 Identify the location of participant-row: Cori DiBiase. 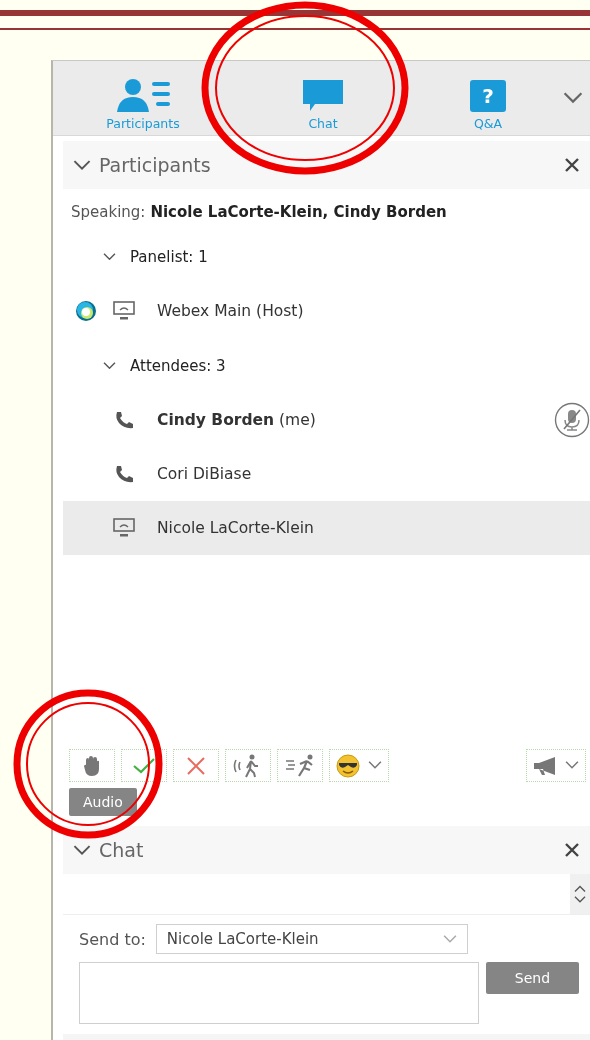
(326, 474).